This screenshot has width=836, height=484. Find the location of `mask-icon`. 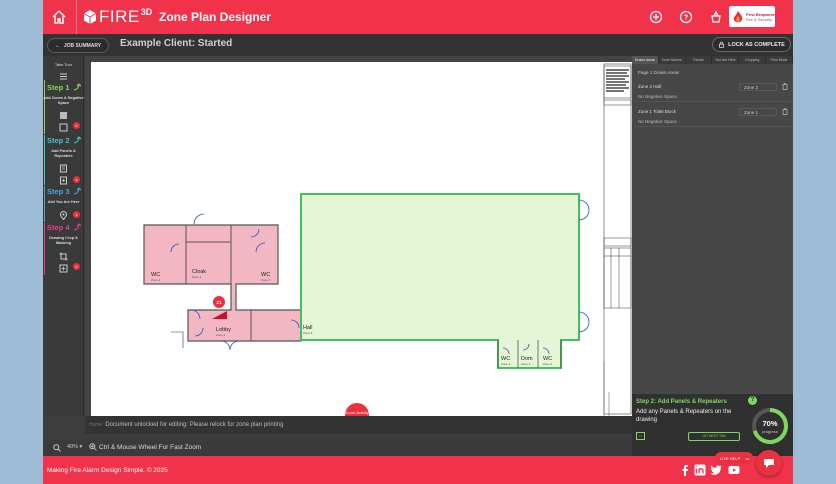

mask-icon is located at coordinates (63, 268).